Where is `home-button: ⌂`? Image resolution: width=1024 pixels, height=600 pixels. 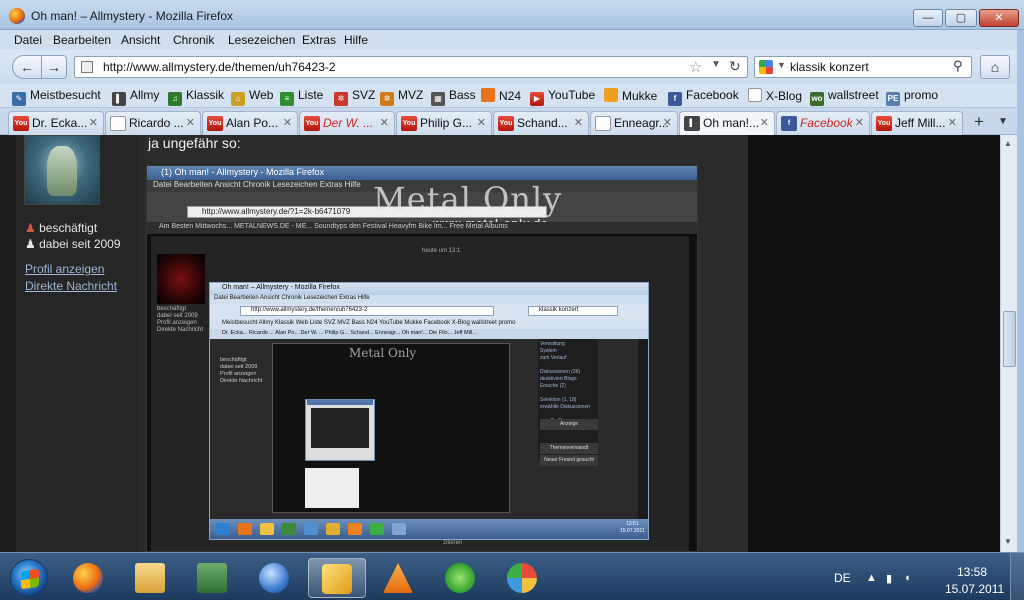 home-button: ⌂ is located at coordinates (995, 67).